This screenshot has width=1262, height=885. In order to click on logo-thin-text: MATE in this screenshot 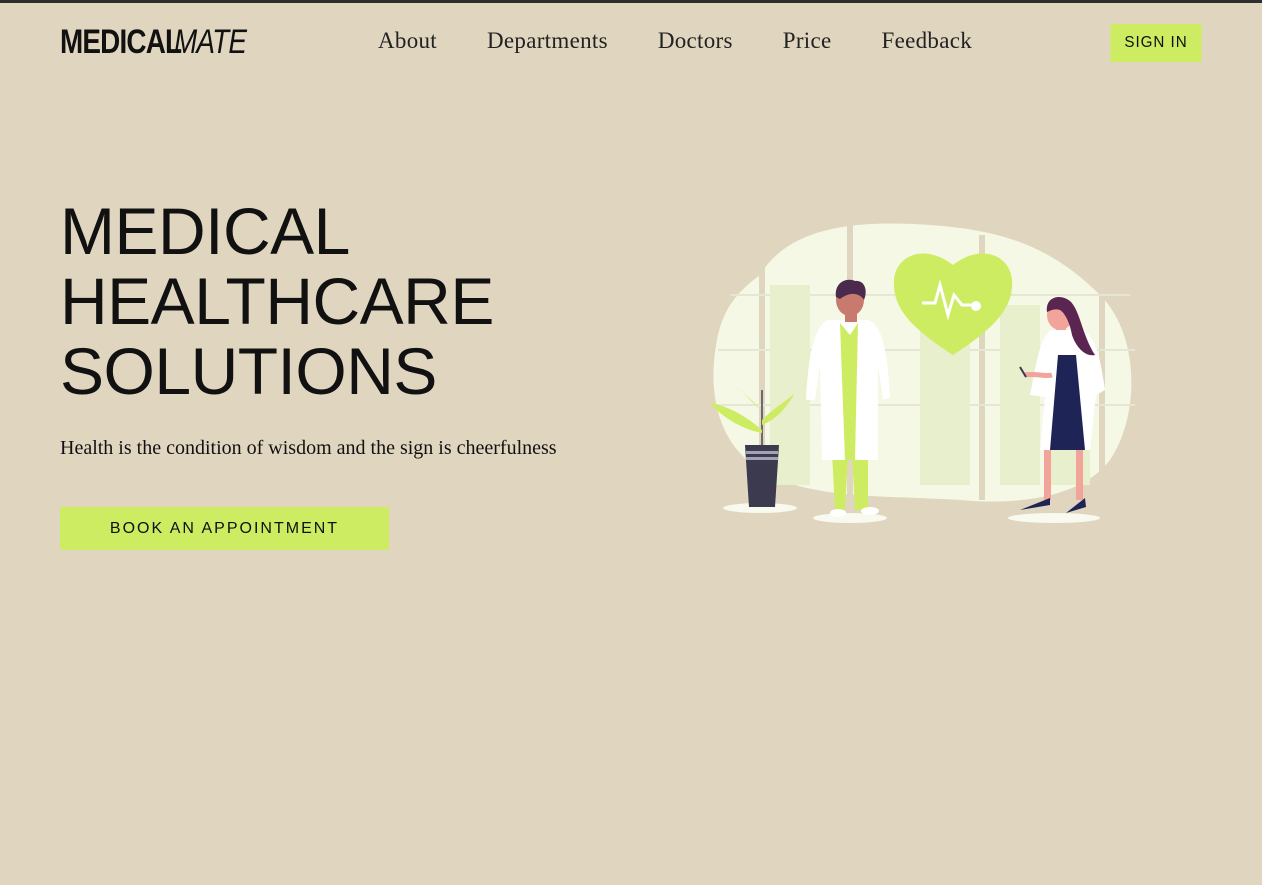, I will do `click(210, 42)`.